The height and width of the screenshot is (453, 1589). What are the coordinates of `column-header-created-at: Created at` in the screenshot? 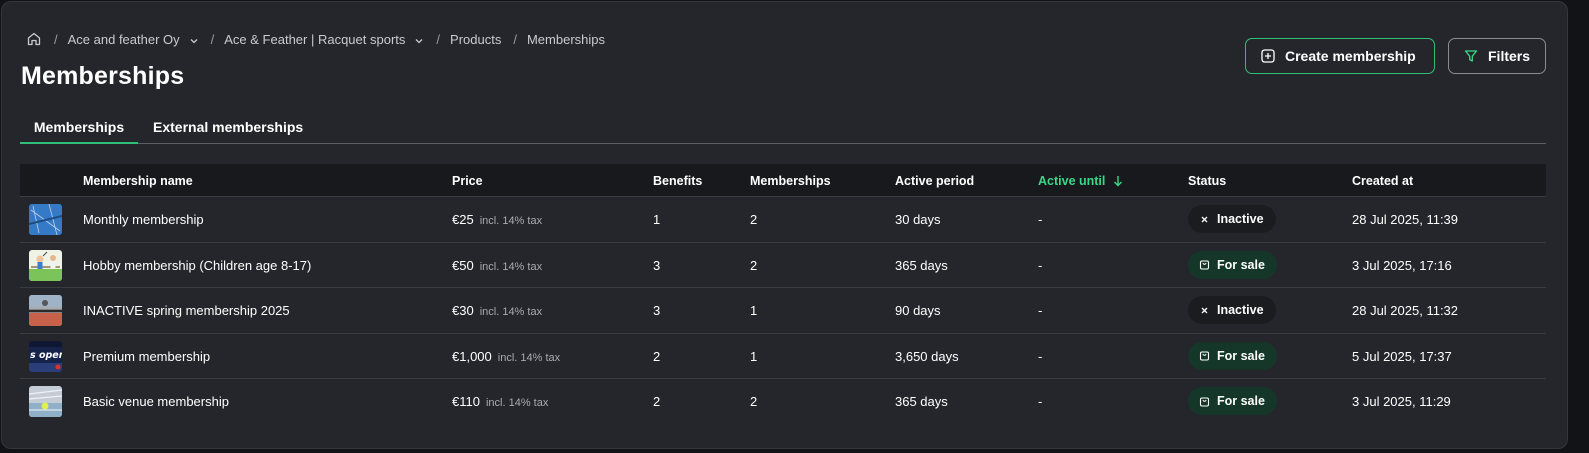 It's located at (1382, 181).